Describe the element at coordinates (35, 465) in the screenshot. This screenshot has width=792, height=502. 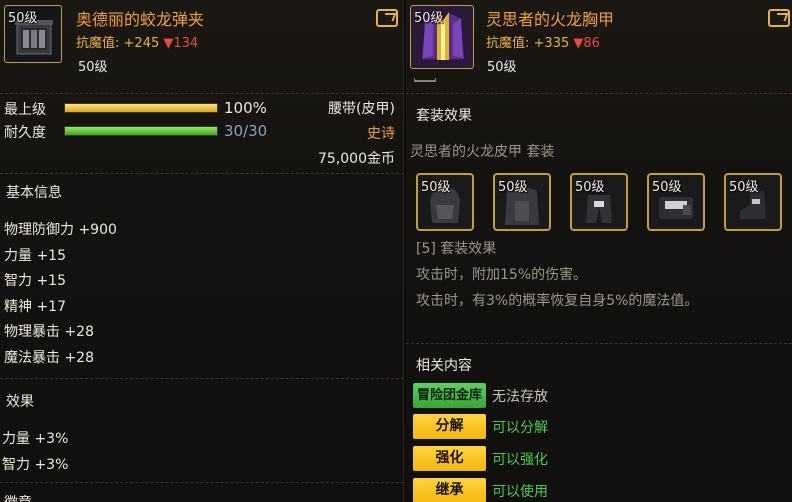
I see `effect-line: 智力 +3%` at that location.